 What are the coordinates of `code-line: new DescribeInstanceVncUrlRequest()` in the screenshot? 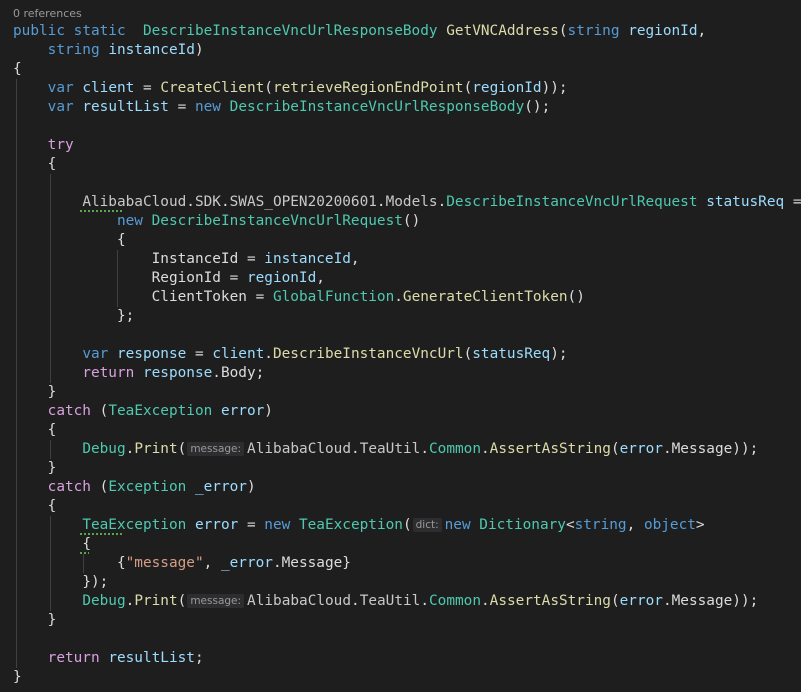 It's located at (216, 221).